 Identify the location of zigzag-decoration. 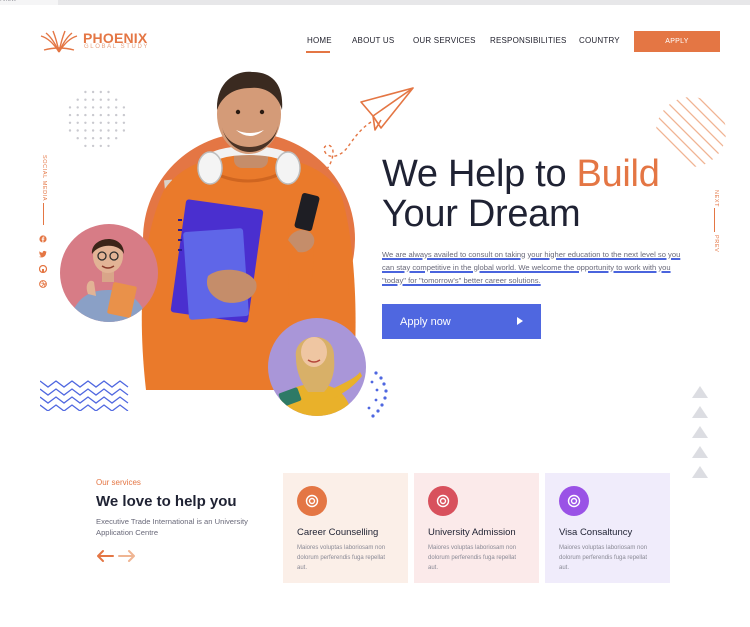
(84, 395).